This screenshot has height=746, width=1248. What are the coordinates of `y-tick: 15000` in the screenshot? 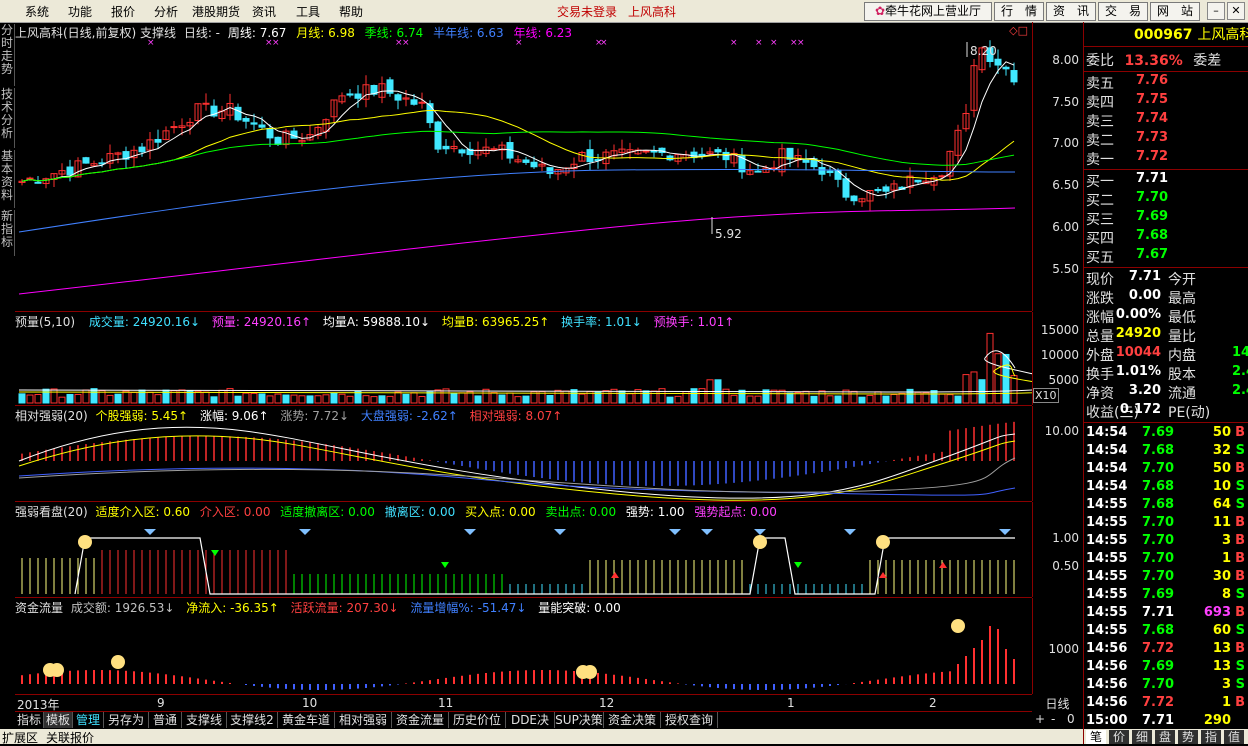 It's located at (1059, 330).